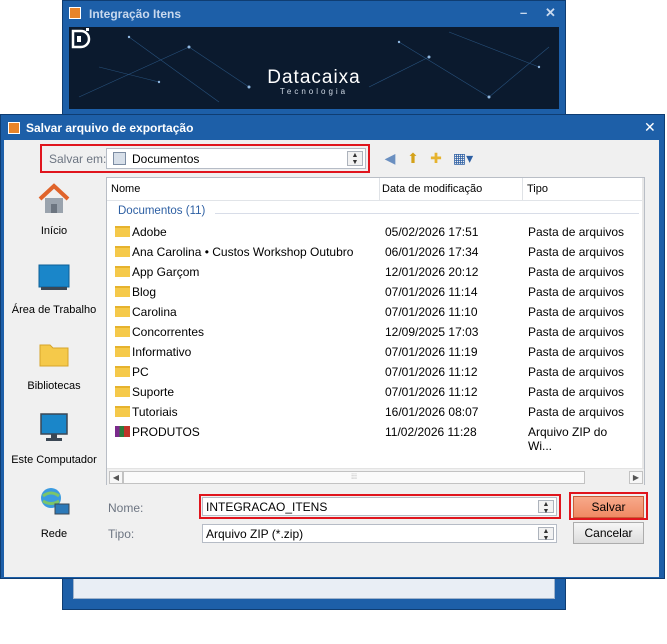  What do you see at coordinates (14, 128) in the screenshot?
I see `dialog-app-icon` at bounding box center [14, 128].